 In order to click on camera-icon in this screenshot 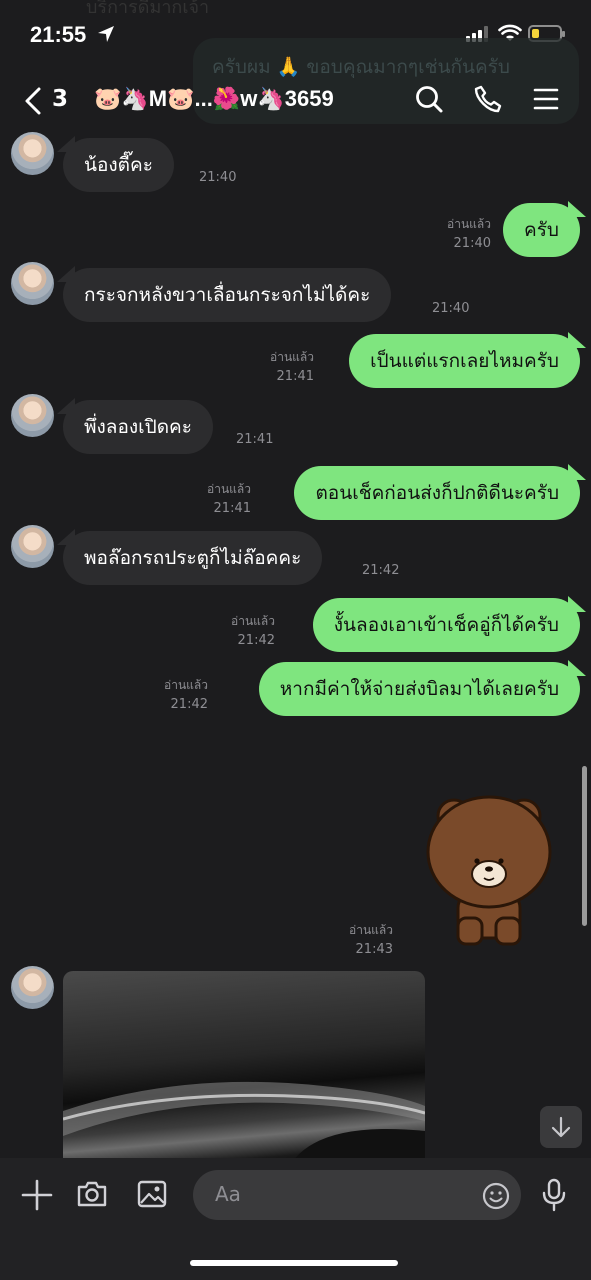, I will do `click(92, 1194)`.